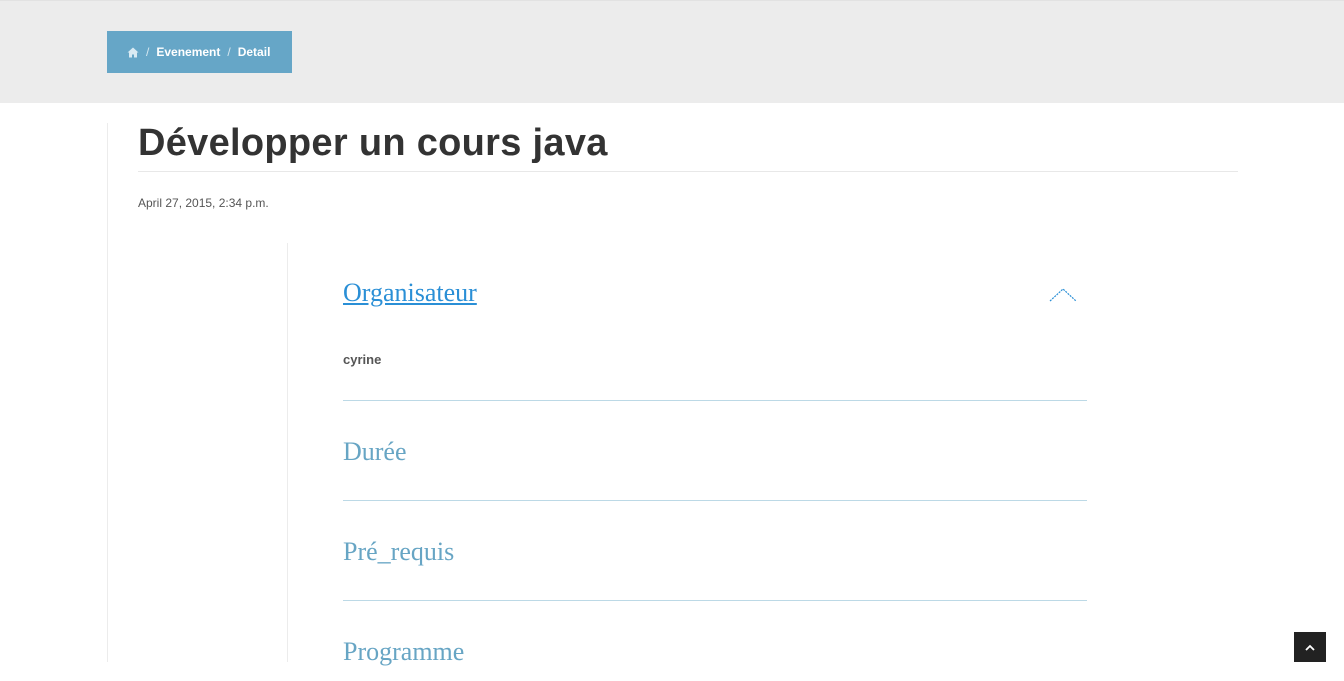 The image size is (1344, 681). Describe the element at coordinates (403, 652) in the screenshot. I see `accordion-header-programme: Programme` at that location.